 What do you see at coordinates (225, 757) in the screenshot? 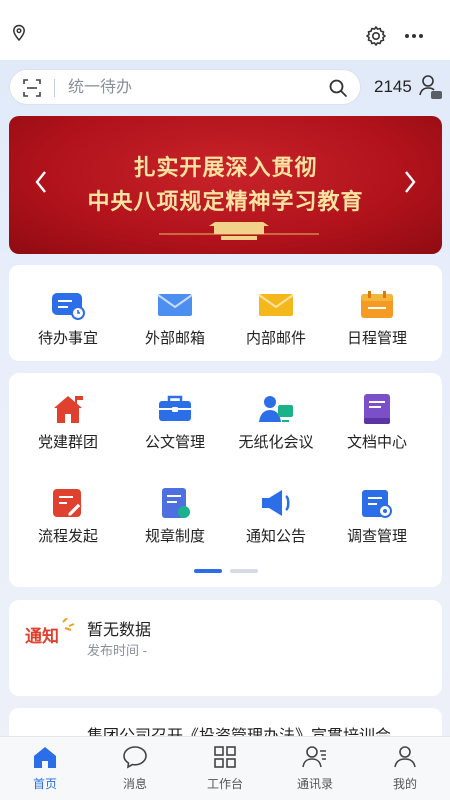
I see `grid-icon` at bounding box center [225, 757].